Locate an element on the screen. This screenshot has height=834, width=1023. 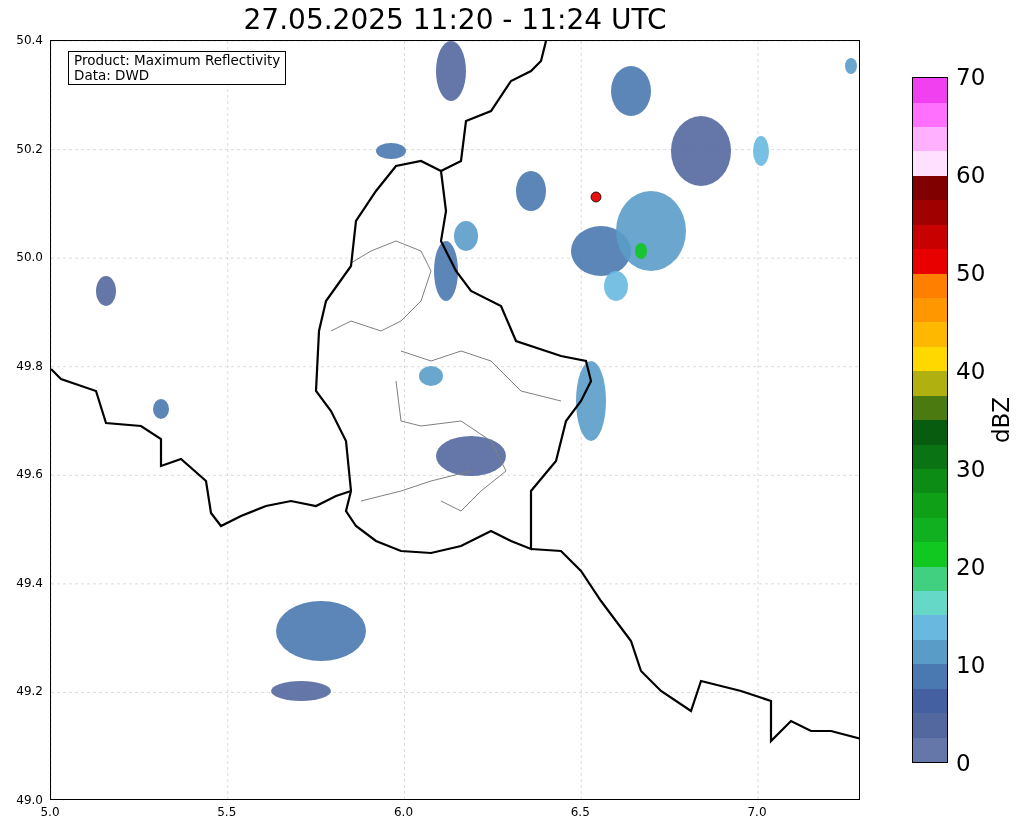
scale-label: 10 is located at coordinates (971, 665).